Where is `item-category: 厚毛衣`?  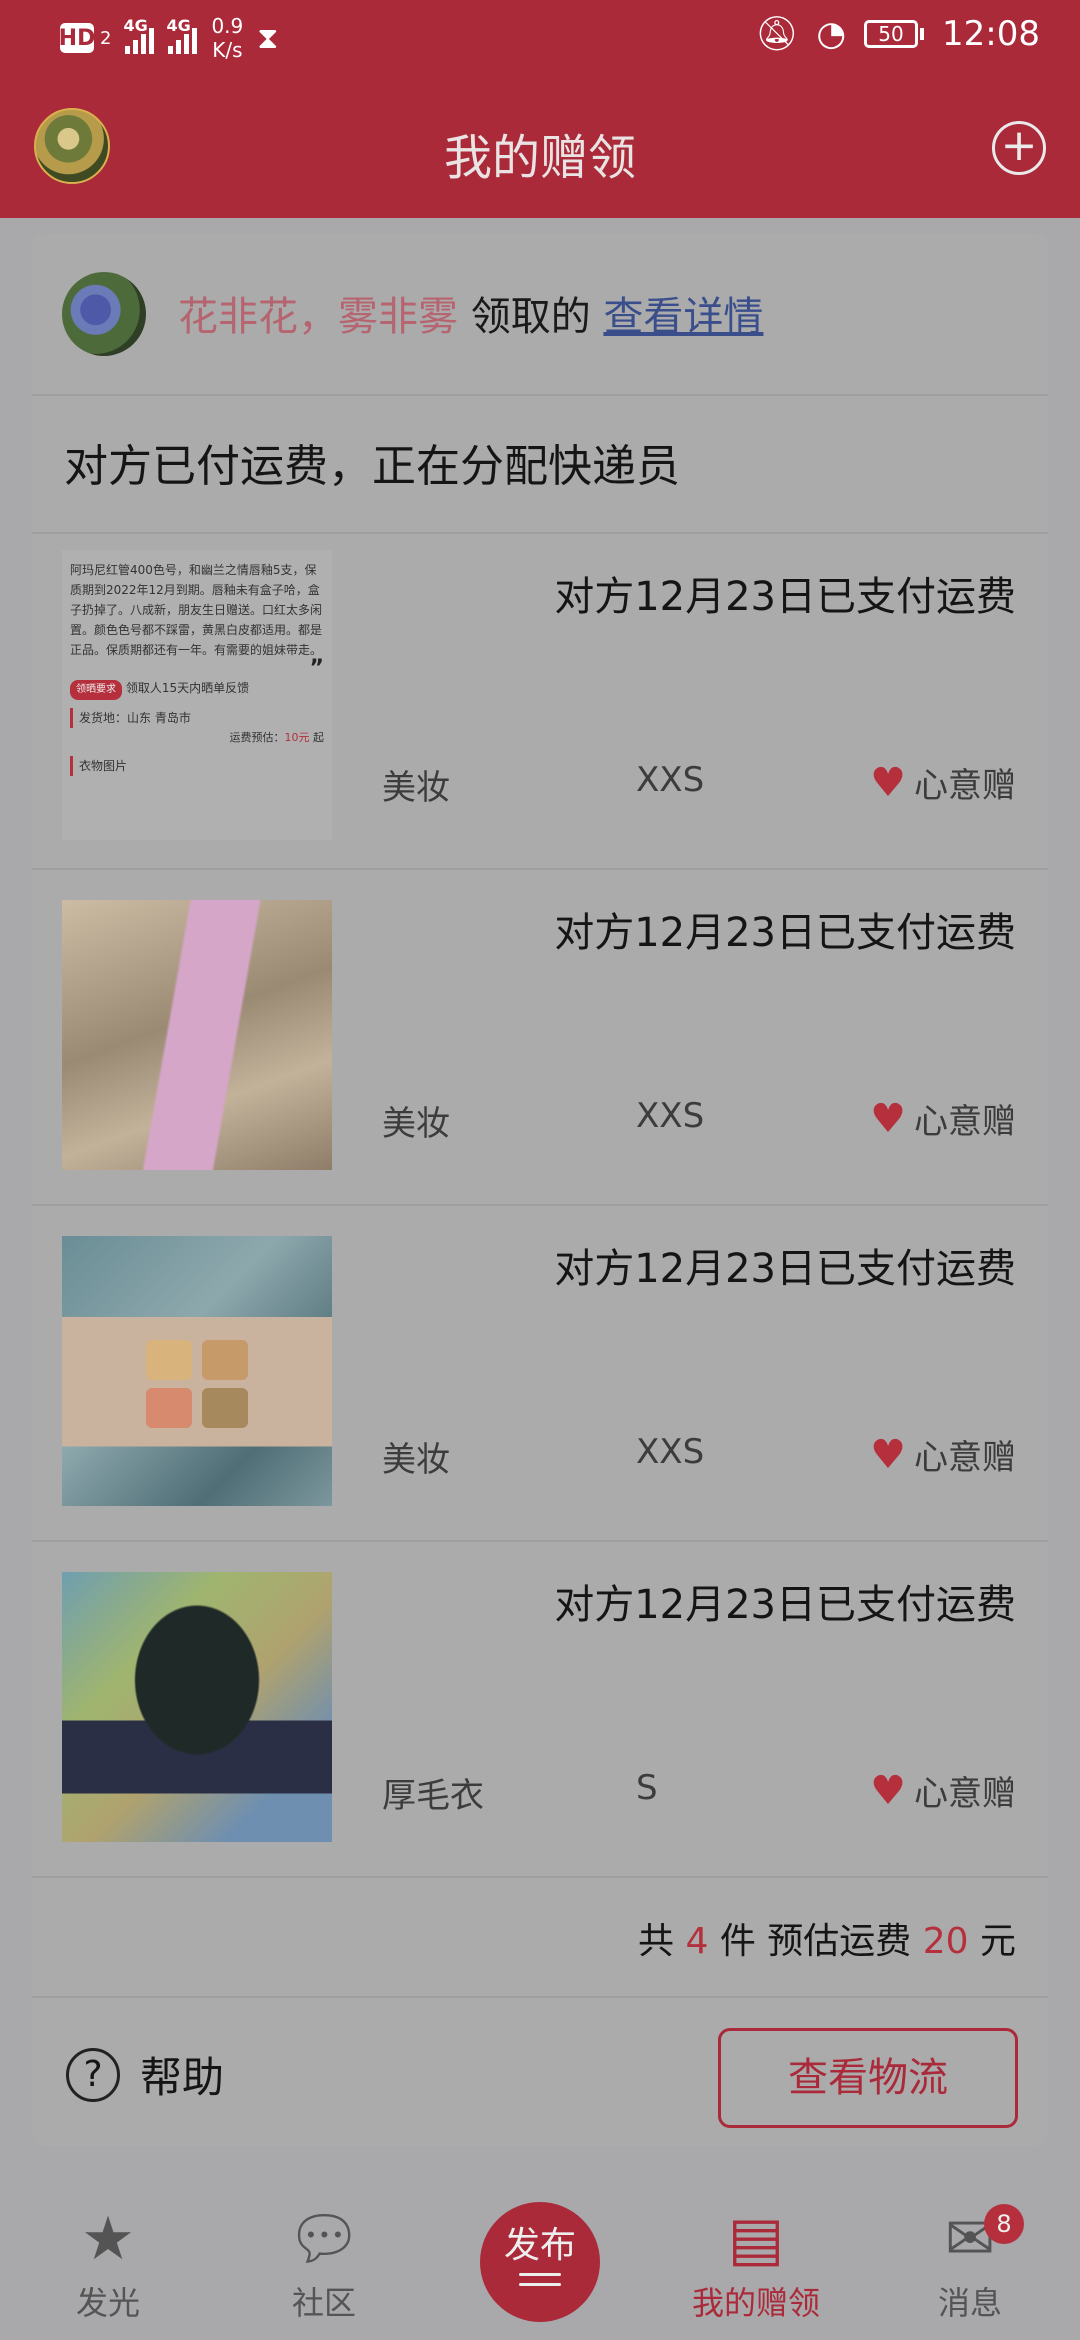
item-category: 厚毛衣 is located at coordinates (433, 1796).